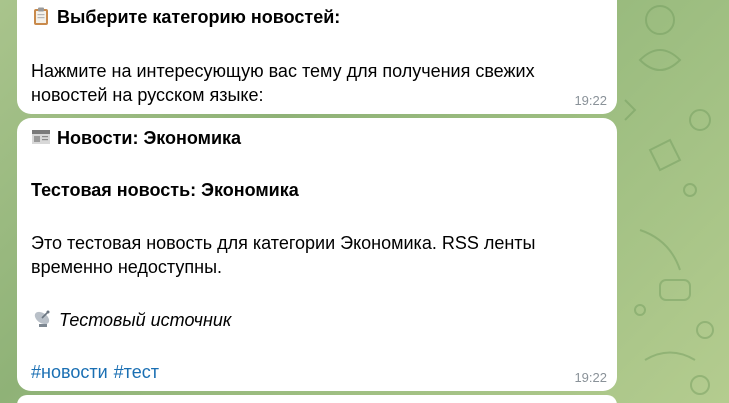  Describe the element at coordinates (136, 372) in the screenshot. I see `hashtag-test-link: #тест` at that location.